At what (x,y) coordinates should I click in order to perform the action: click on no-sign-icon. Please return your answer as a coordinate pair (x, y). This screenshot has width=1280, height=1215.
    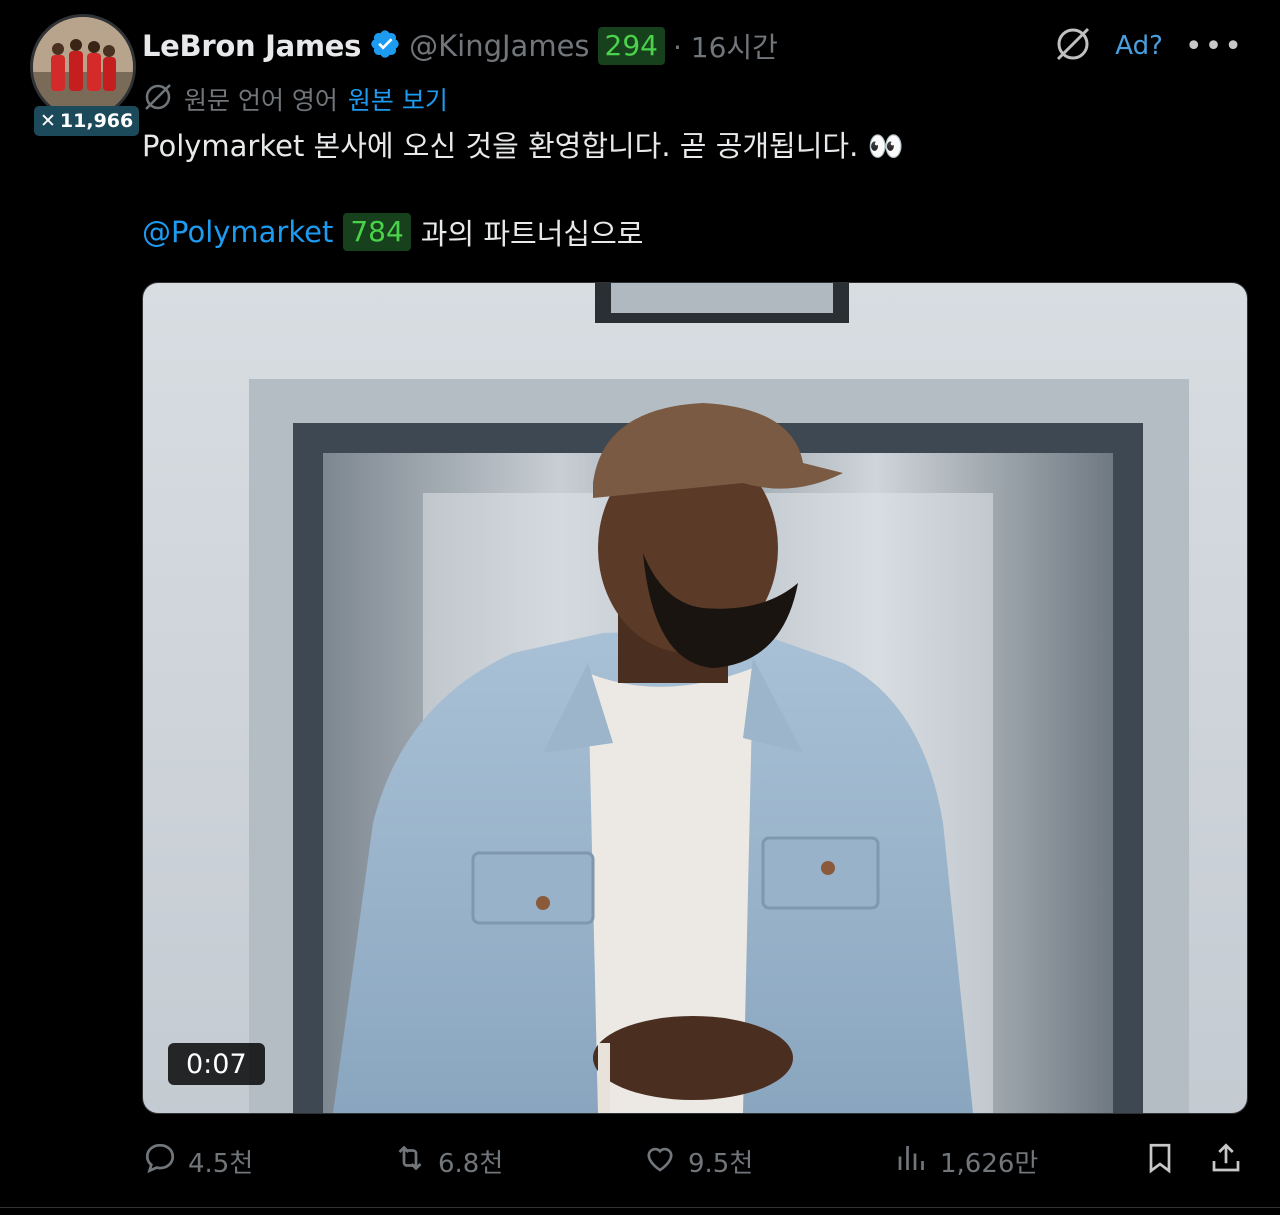
    Looking at the image, I should click on (1073, 46).